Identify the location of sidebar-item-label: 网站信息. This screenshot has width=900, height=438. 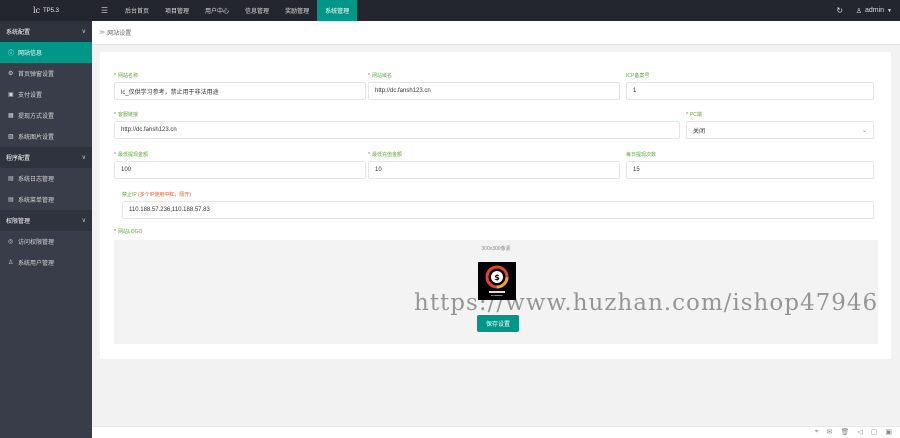
(30, 54).